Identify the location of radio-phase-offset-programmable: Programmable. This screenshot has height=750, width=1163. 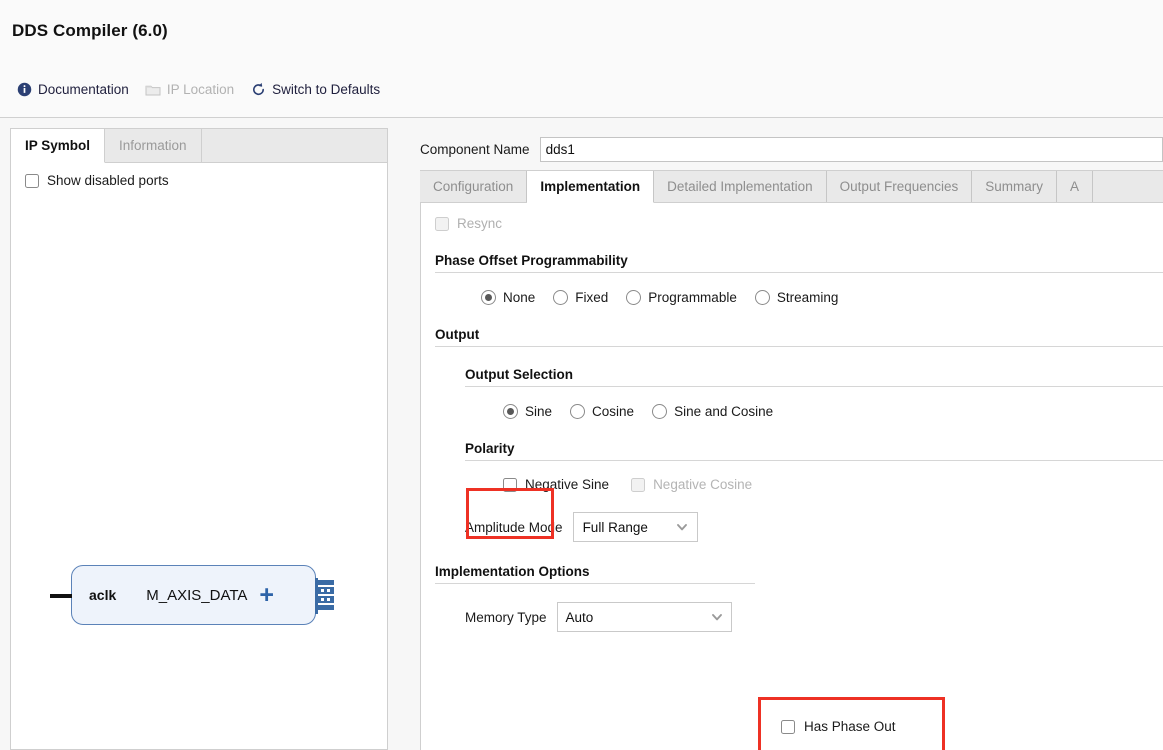
(681, 297).